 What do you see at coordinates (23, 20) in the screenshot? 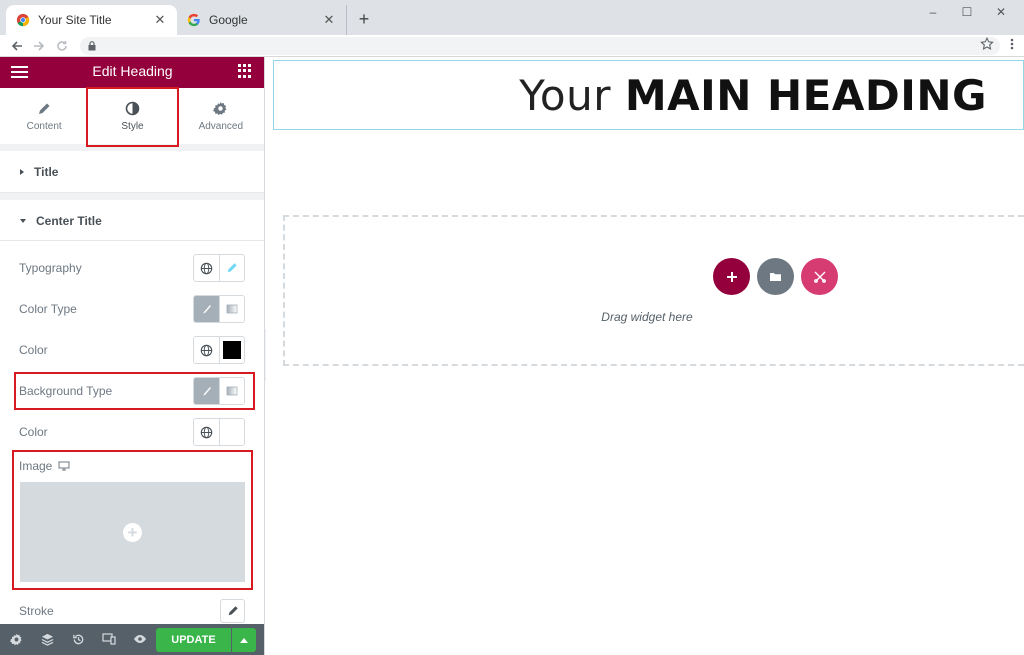
I see `chrome-icon` at bounding box center [23, 20].